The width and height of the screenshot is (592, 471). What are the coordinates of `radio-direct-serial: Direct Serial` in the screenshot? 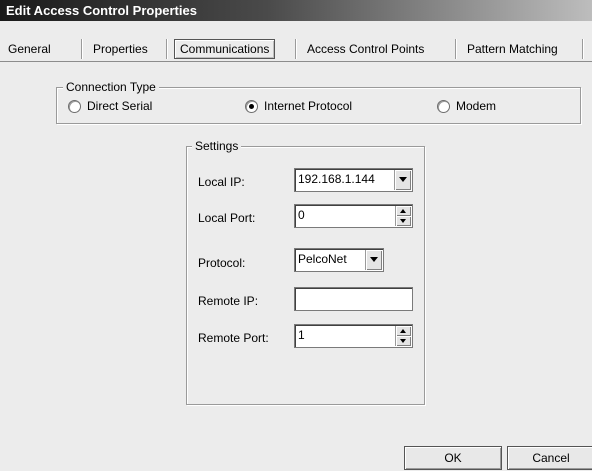 It's located at (110, 106).